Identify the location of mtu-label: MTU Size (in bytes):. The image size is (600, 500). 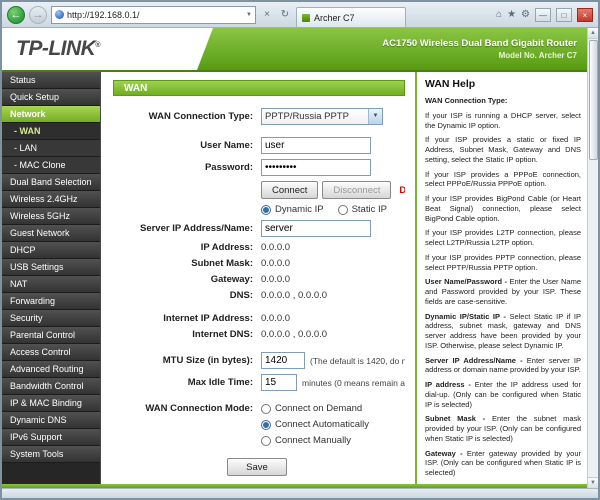
(207, 360).